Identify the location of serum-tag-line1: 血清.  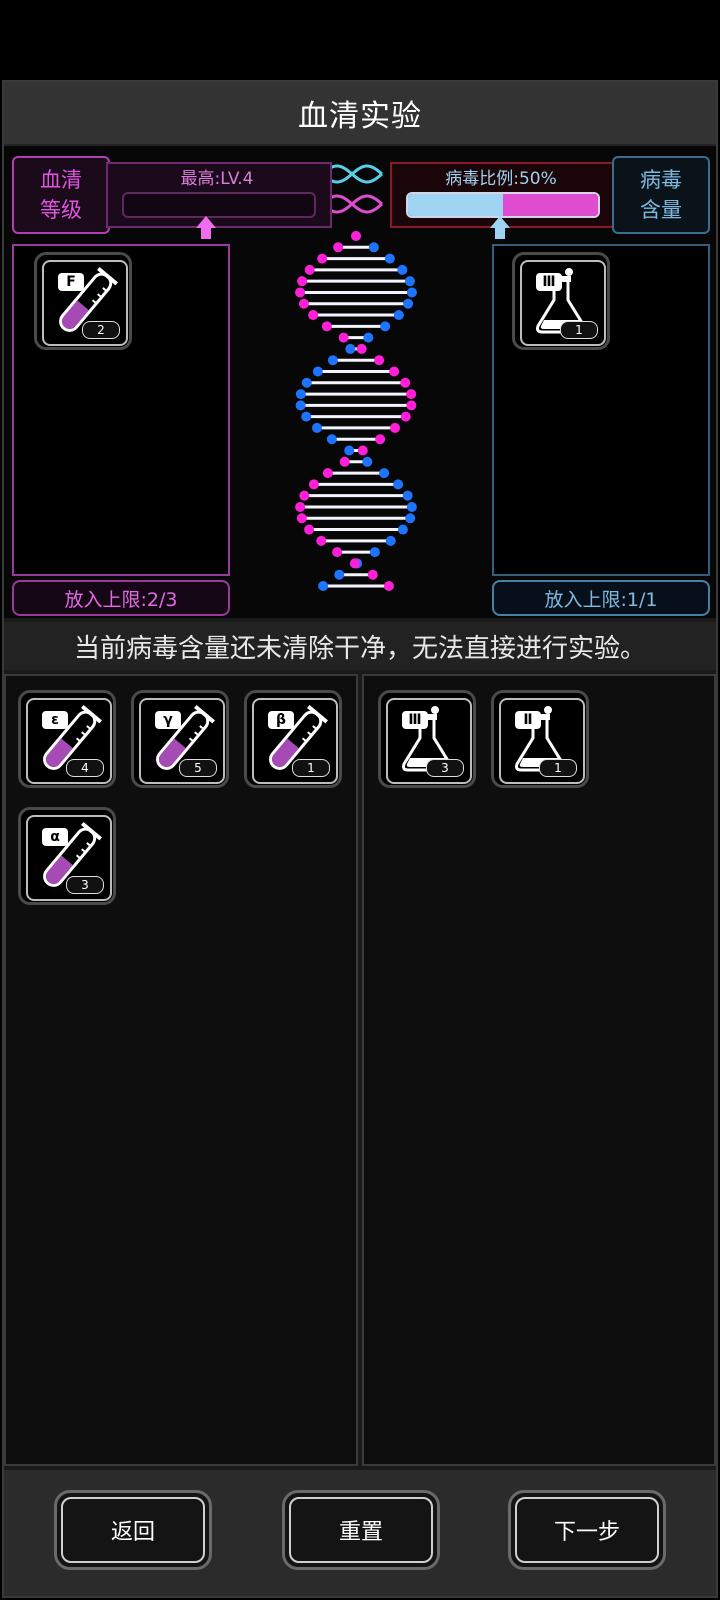
(61, 180).